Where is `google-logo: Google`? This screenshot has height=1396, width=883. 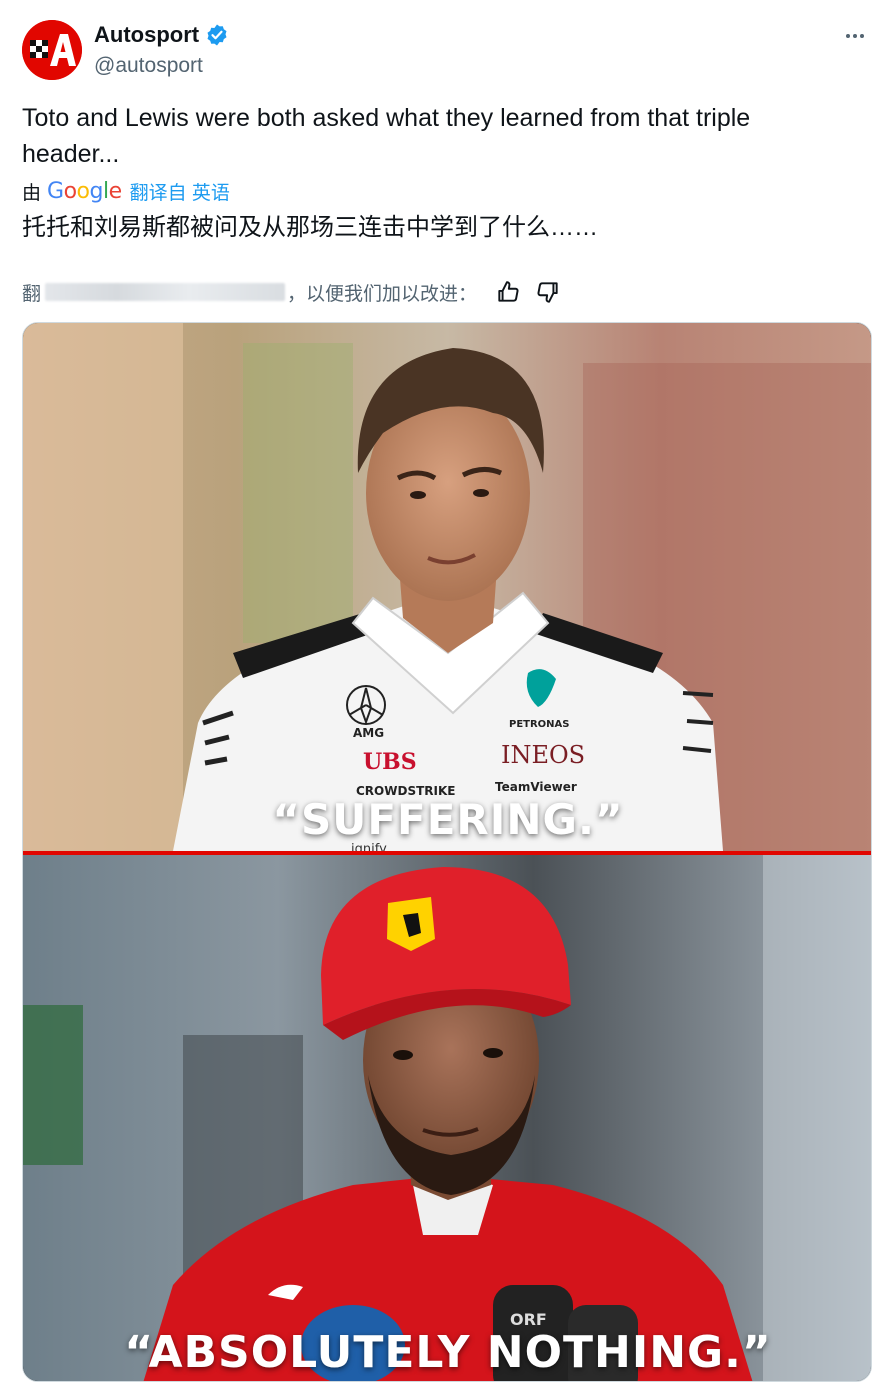 google-logo: Google is located at coordinates (84, 191).